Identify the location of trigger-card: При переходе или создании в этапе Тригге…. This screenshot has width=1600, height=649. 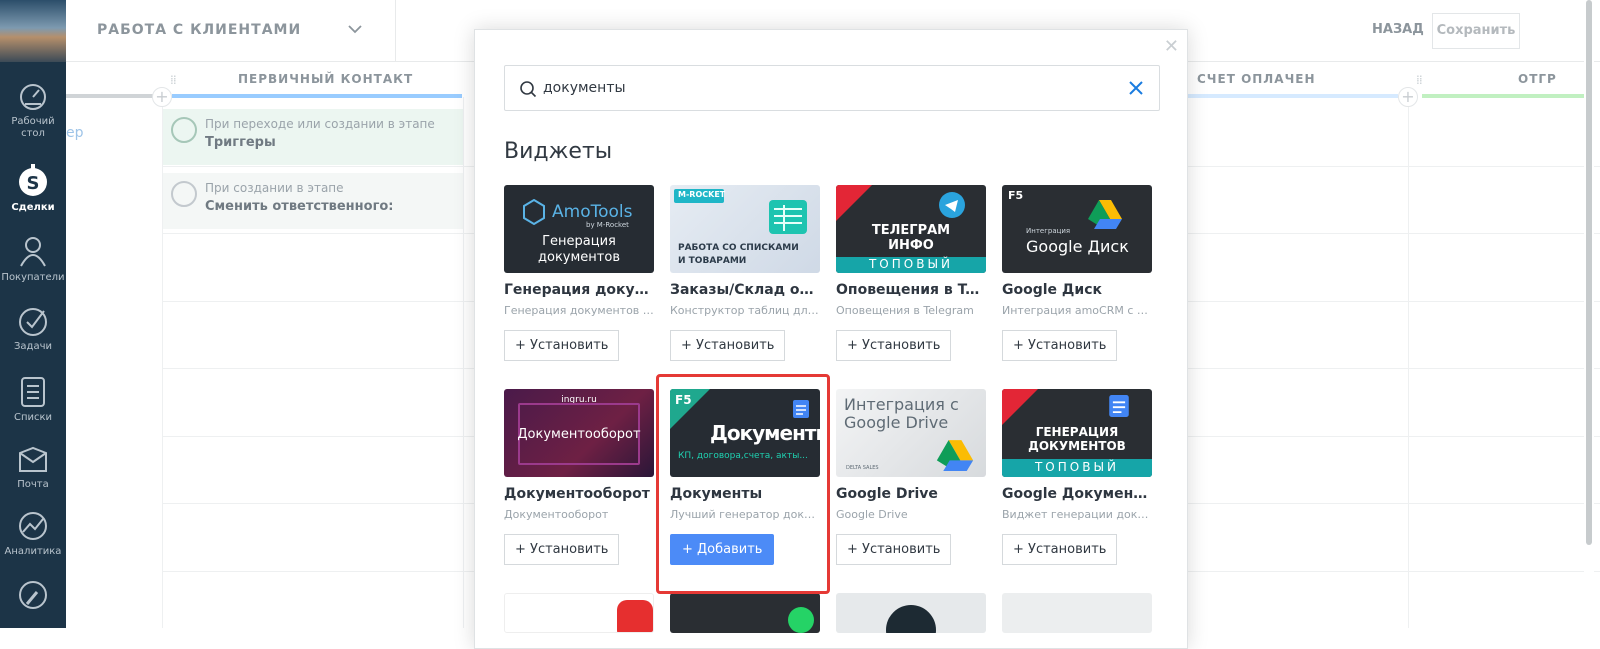
(313, 137).